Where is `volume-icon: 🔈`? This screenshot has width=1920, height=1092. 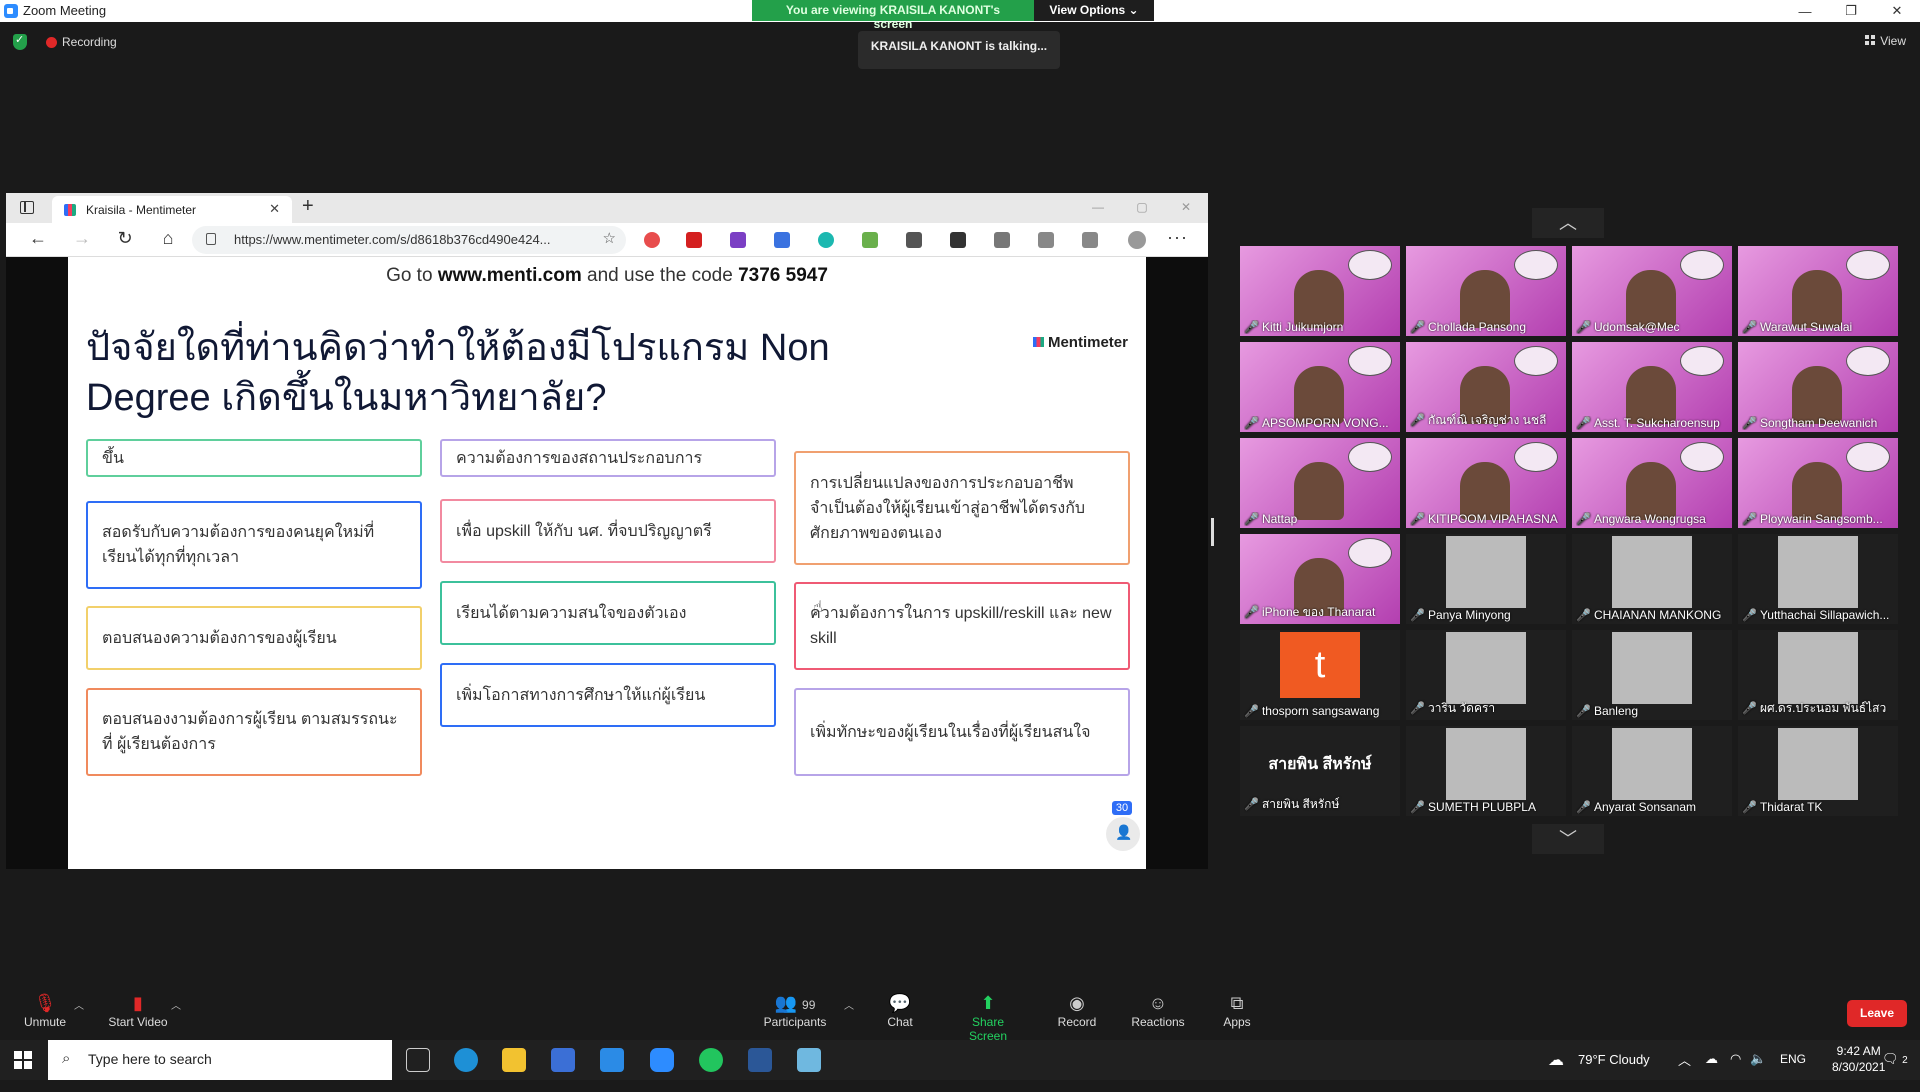
volume-icon: 🔈 is located at coordinates (1758, 1071).